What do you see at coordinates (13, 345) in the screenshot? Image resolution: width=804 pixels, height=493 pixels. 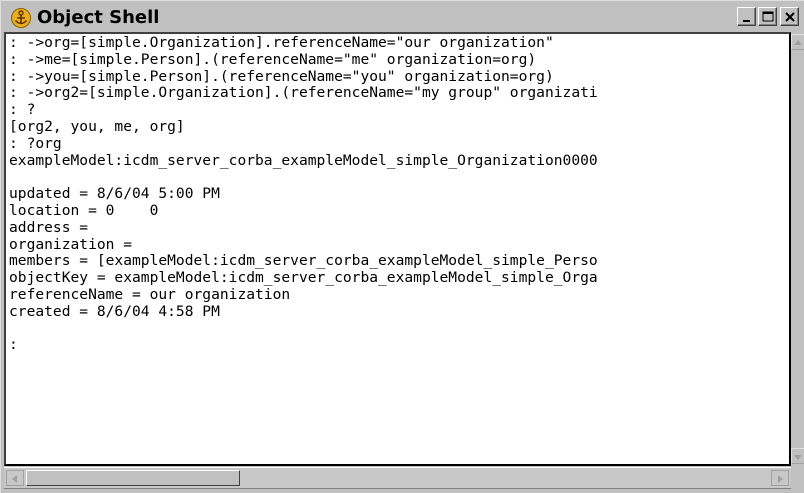 I see `console-line: :` at bounding box center [13, 345].